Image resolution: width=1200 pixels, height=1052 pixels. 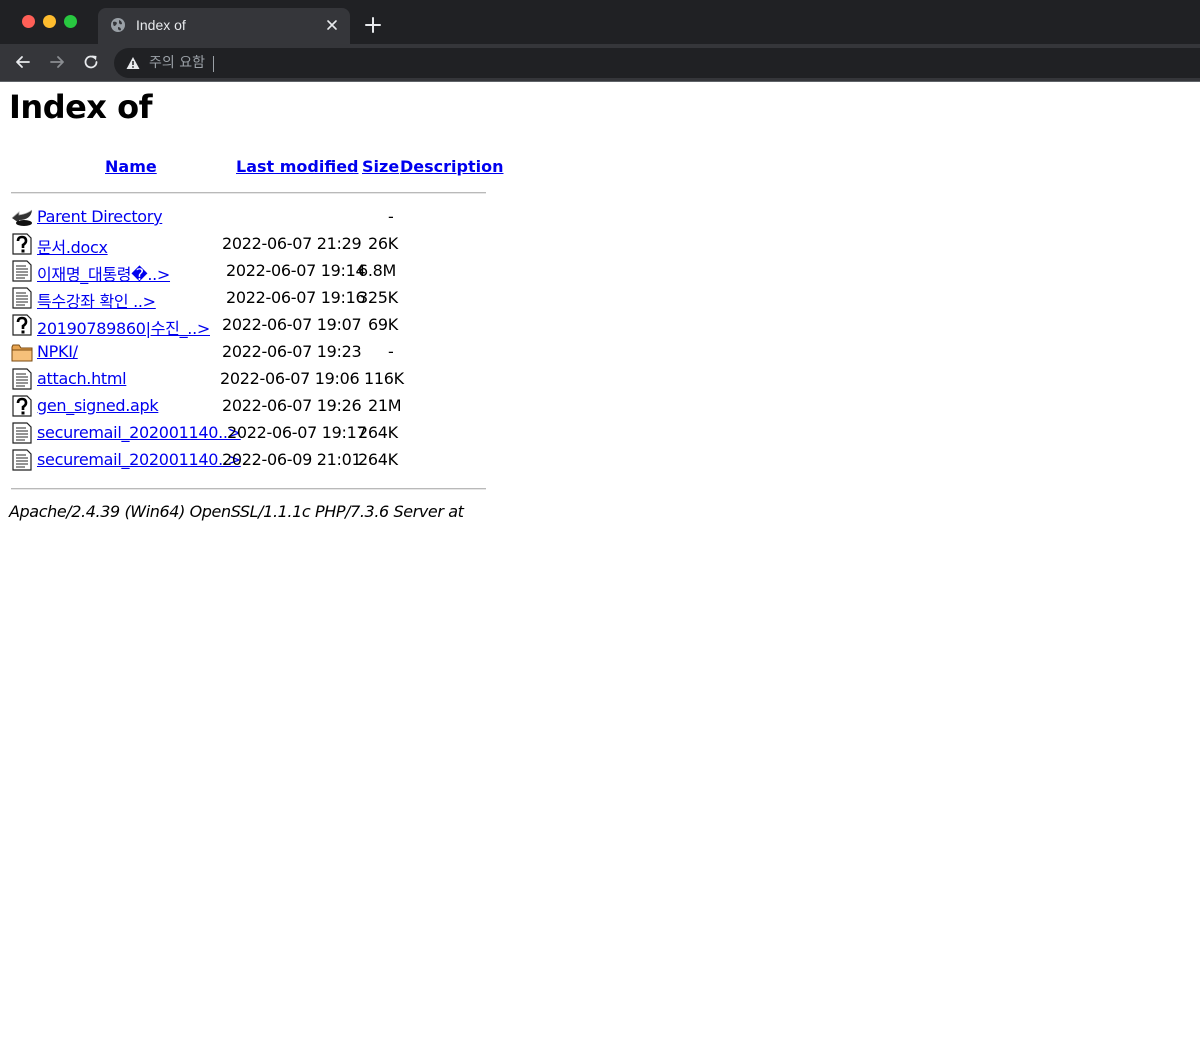 What do you see at coordinates (96, 300) in the screenshot?
I see `row-name-link: 특수강좌 확인 ..>` at bounding box center [96, 300].